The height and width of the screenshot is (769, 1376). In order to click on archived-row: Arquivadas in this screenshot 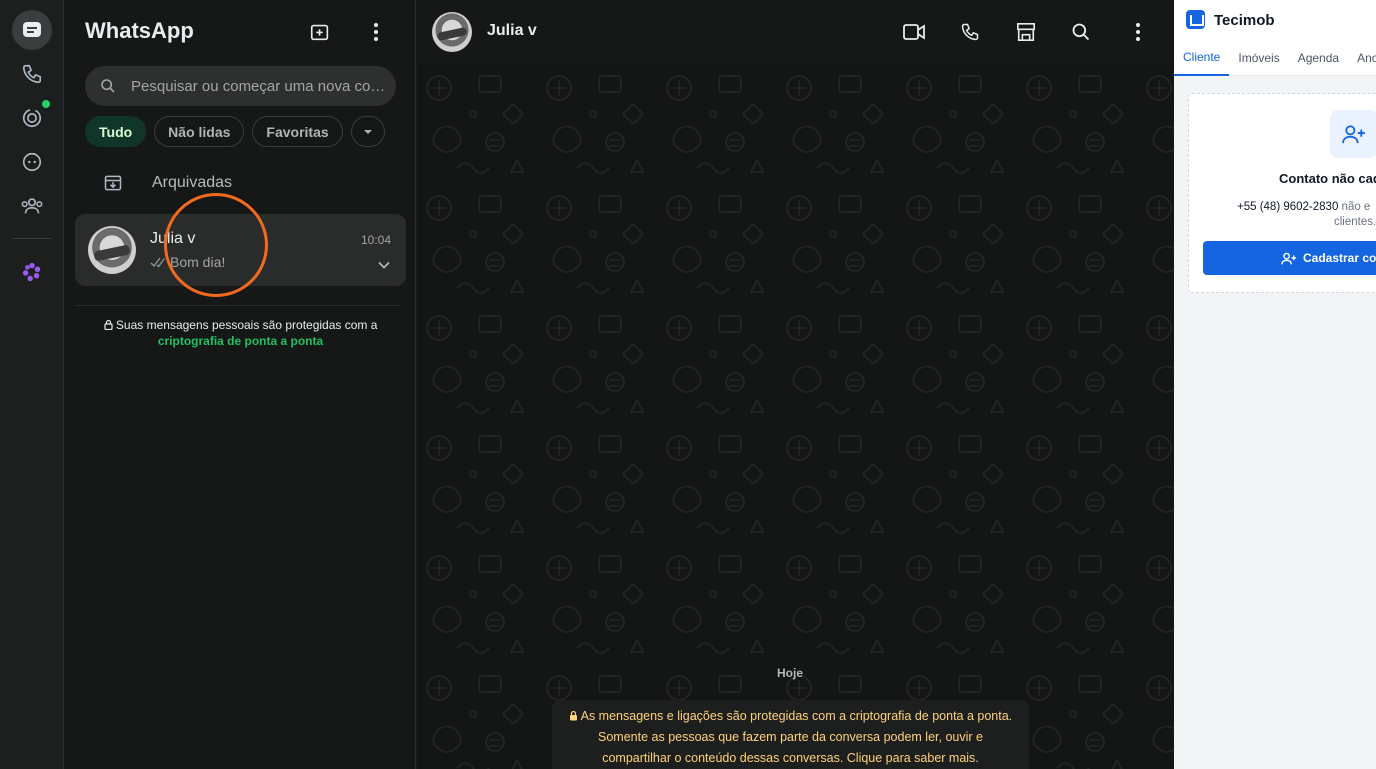, I will do `click(240, 183)`.